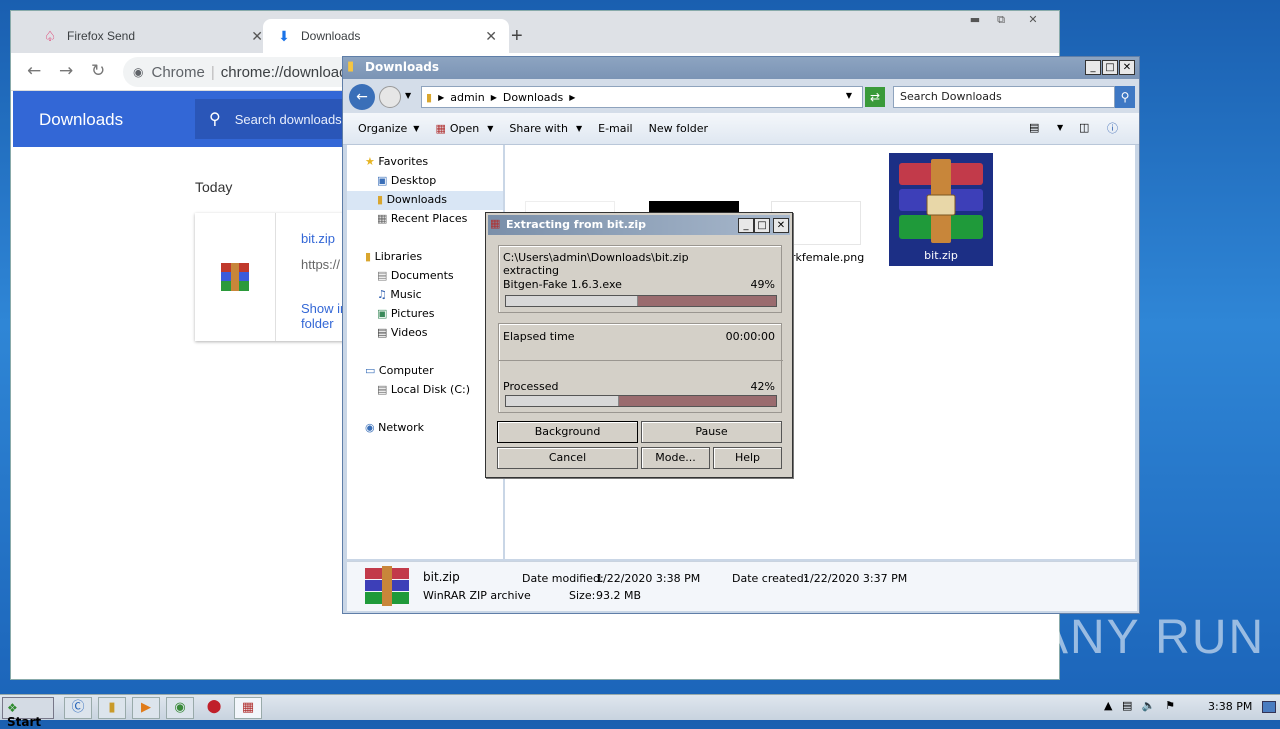 The width and height of the screenshot is (1280, 729). I want to click on downloads-folder-icon: ▮, so click(380, 199).